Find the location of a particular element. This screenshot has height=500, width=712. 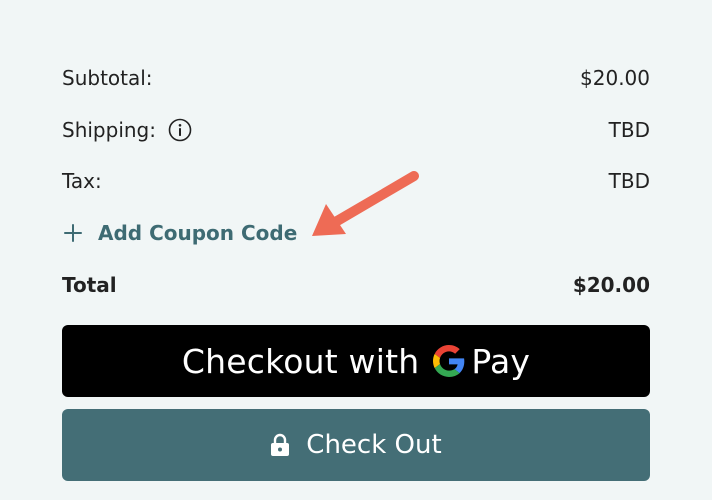

subtotal-label: Subtotal: is located at coordinates (107, 78).